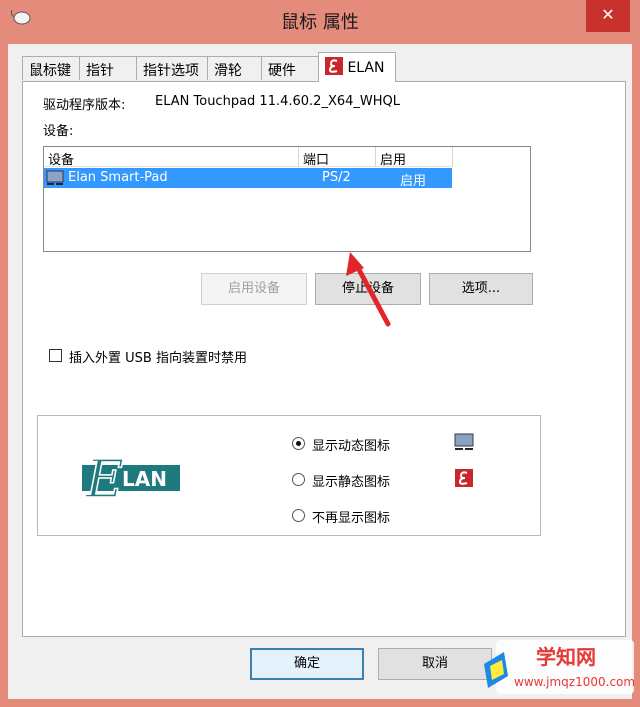  I want to click on elan-logo-graphic: E LAN, so click(131, 478).